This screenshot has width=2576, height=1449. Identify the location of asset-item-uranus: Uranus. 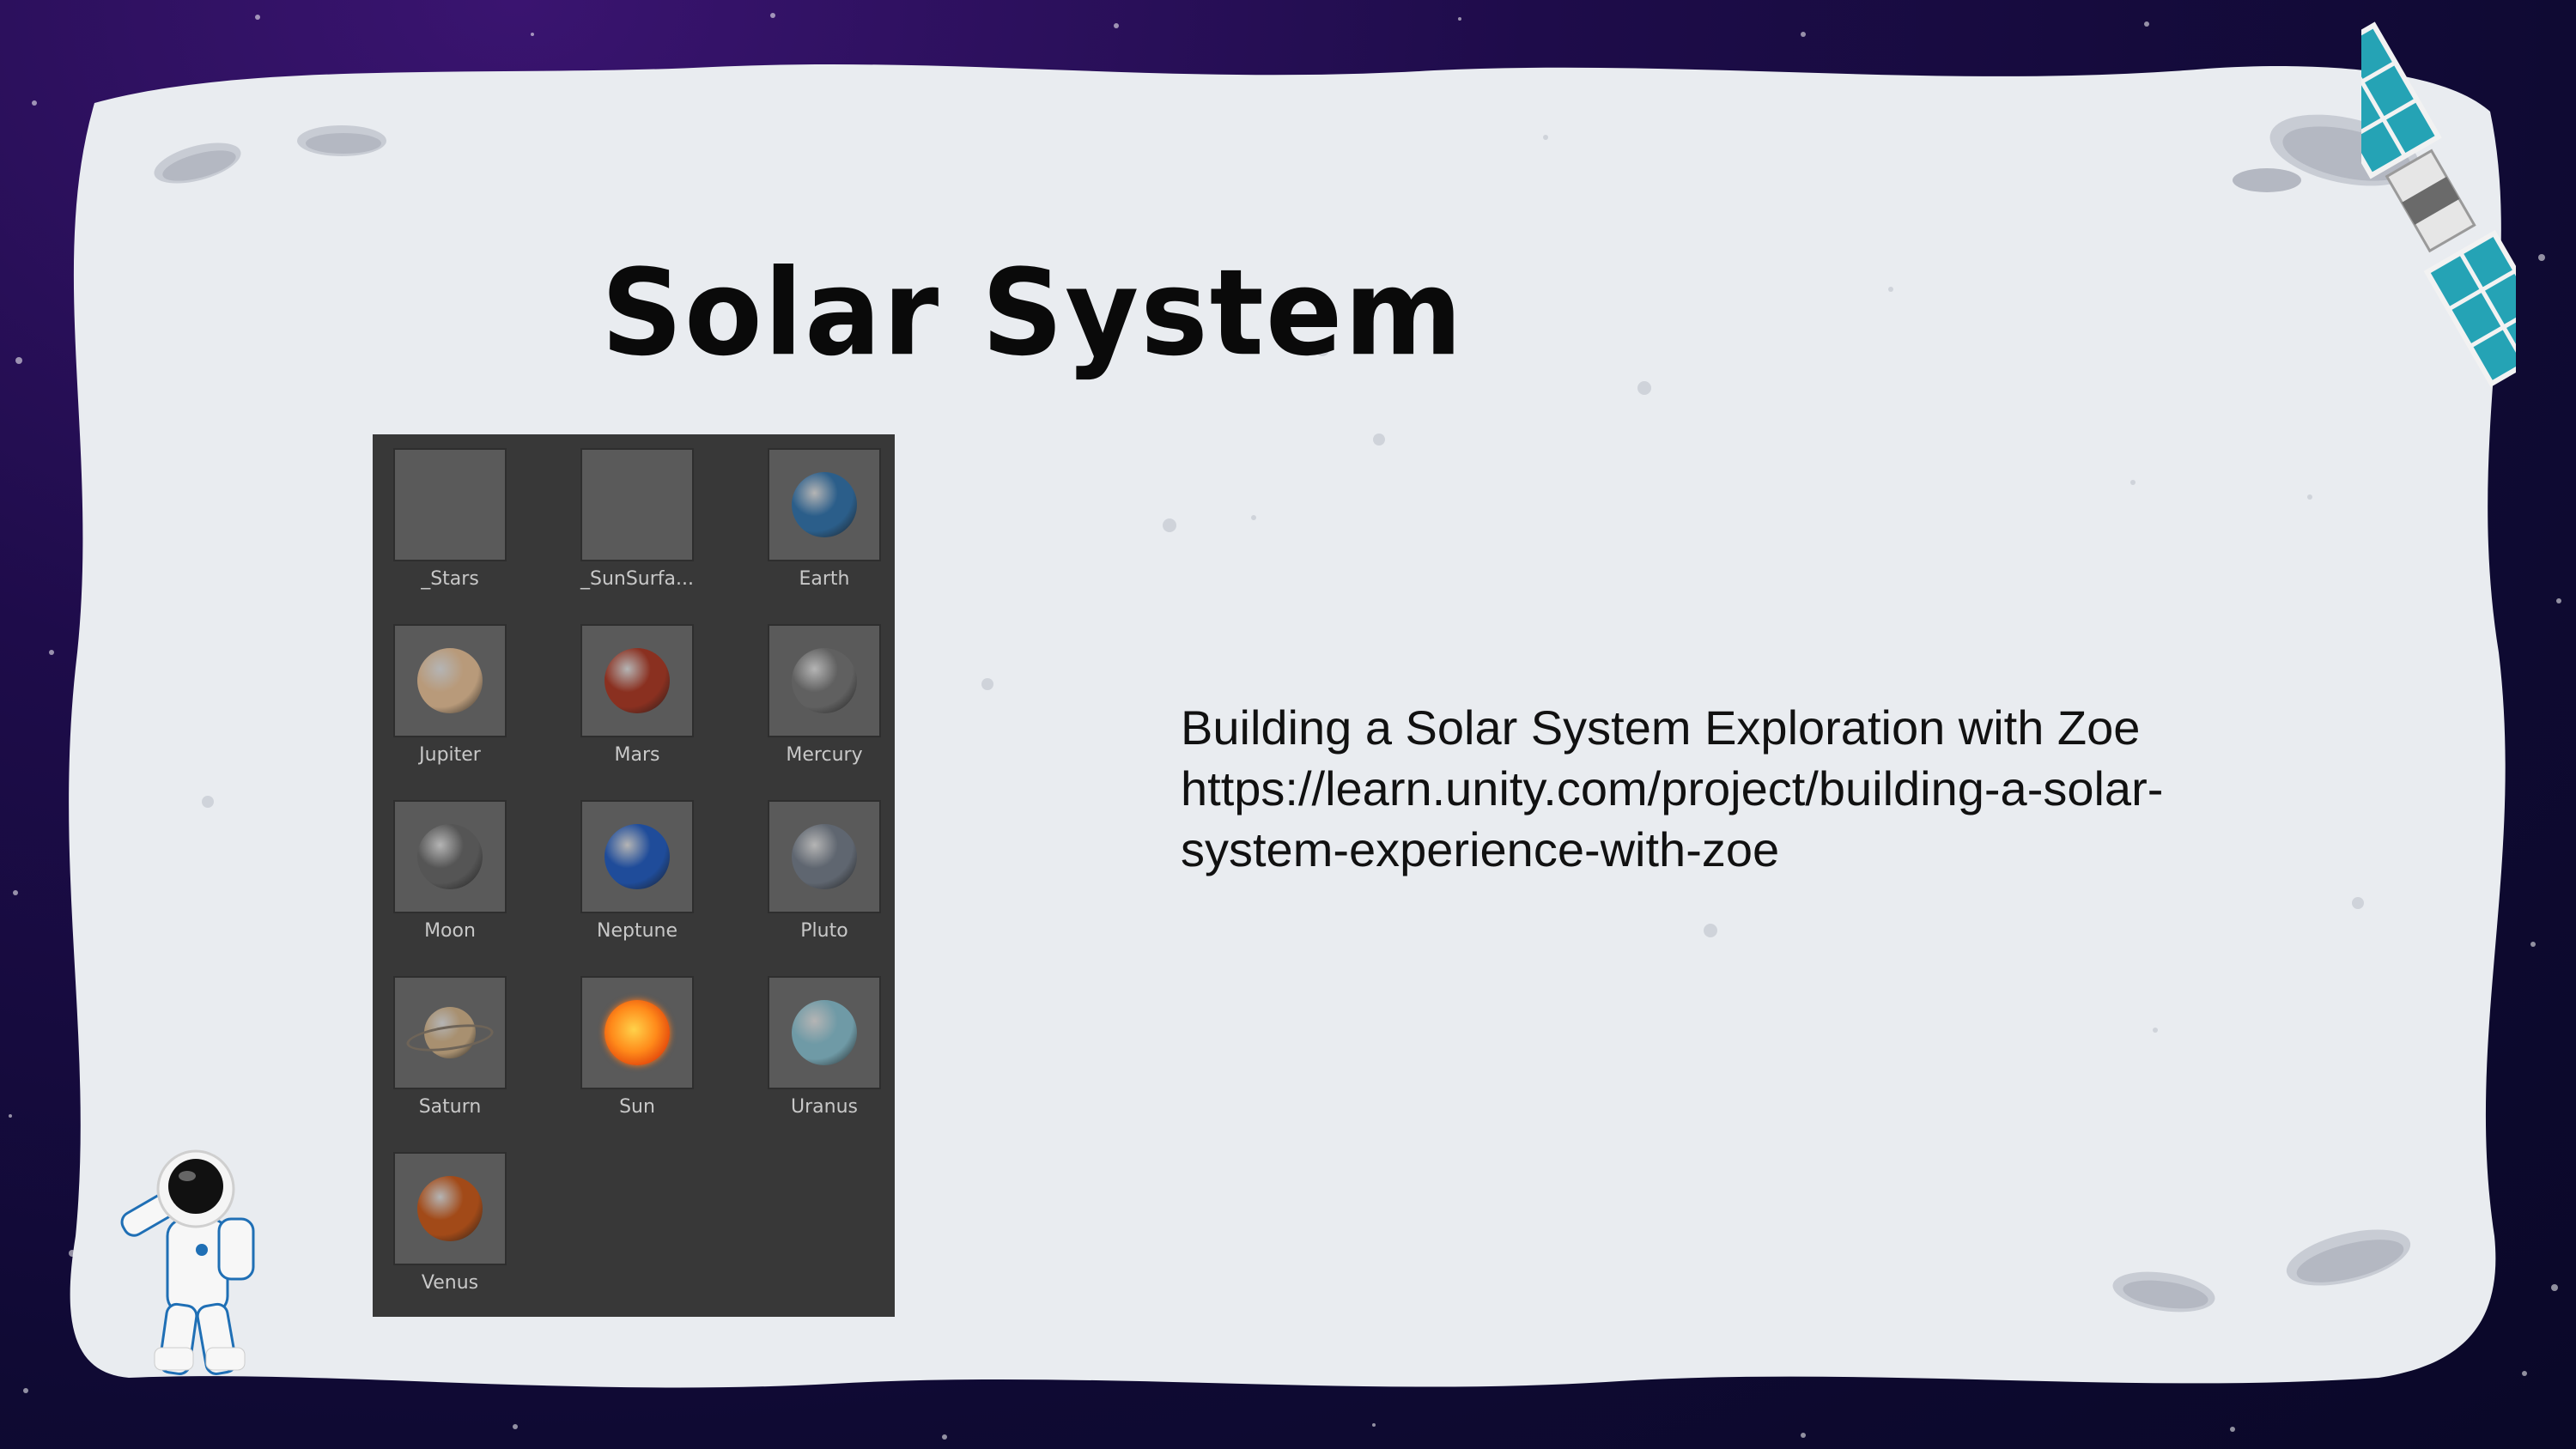
(824, 1048).